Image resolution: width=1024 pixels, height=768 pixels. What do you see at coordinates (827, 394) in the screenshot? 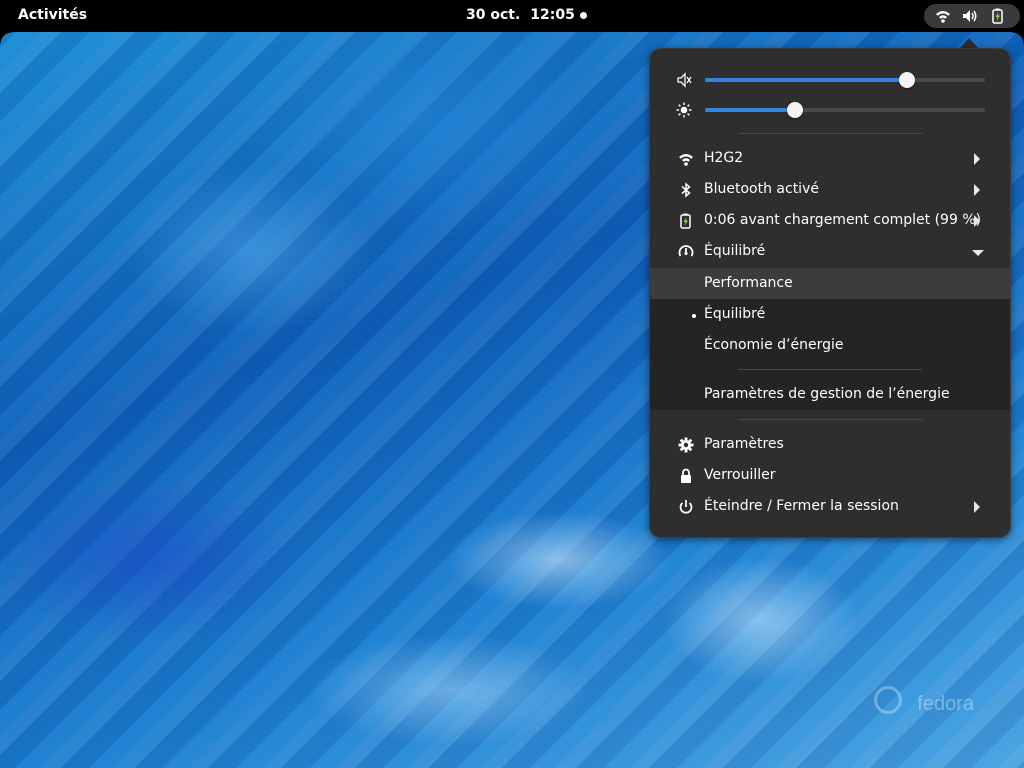
I see `power-settings-label: Paramètres de gestion de l’énergie` at bounding box center [827, 394].